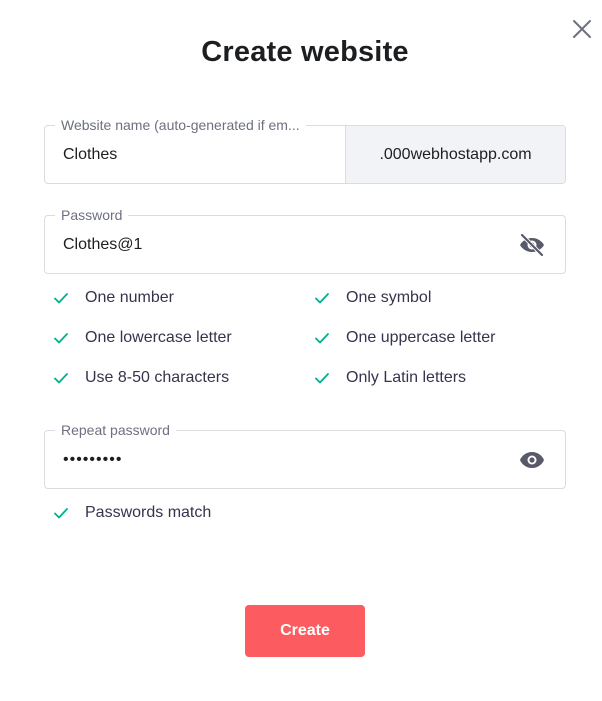 Image resolution: width=602 pixels, height=701 pixels. I want to click on toggle-password-visibility-button, so click(532, 245).